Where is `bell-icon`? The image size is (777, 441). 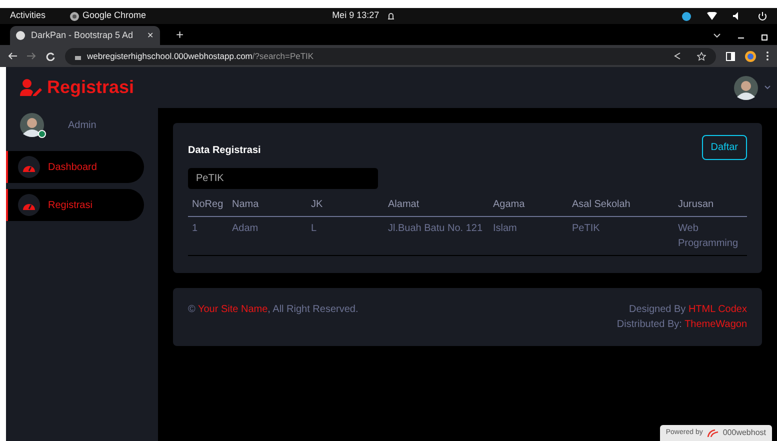
bell-icon is located at coordinates (391, 16).